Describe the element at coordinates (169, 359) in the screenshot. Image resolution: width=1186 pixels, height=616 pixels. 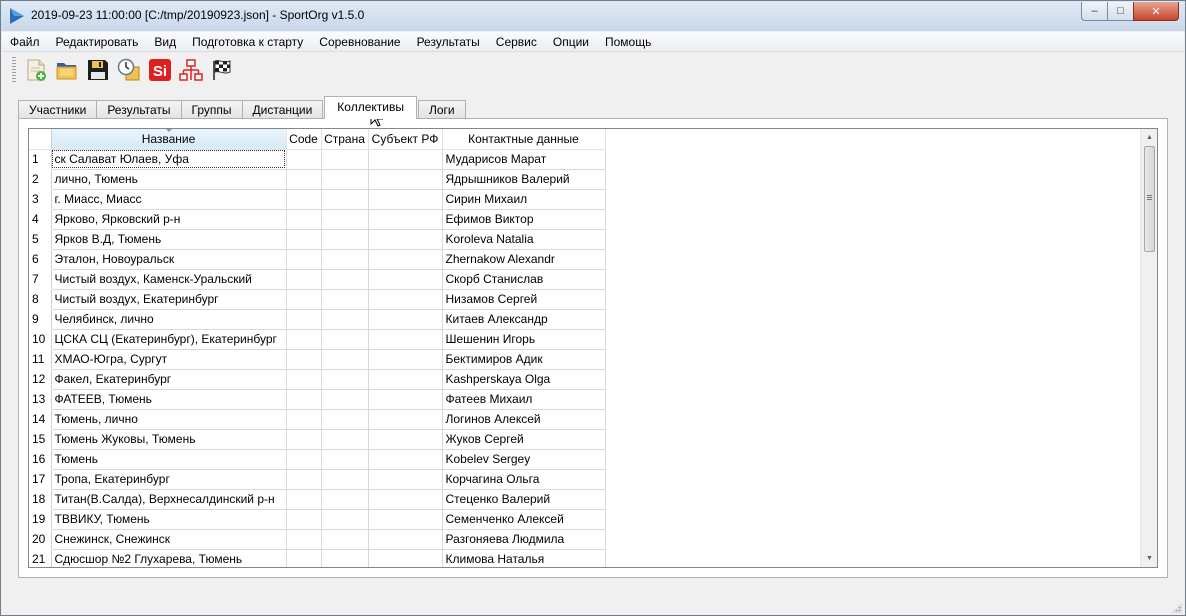
I see `cell-name: ХМАО-Югра, Сургут` at that location.